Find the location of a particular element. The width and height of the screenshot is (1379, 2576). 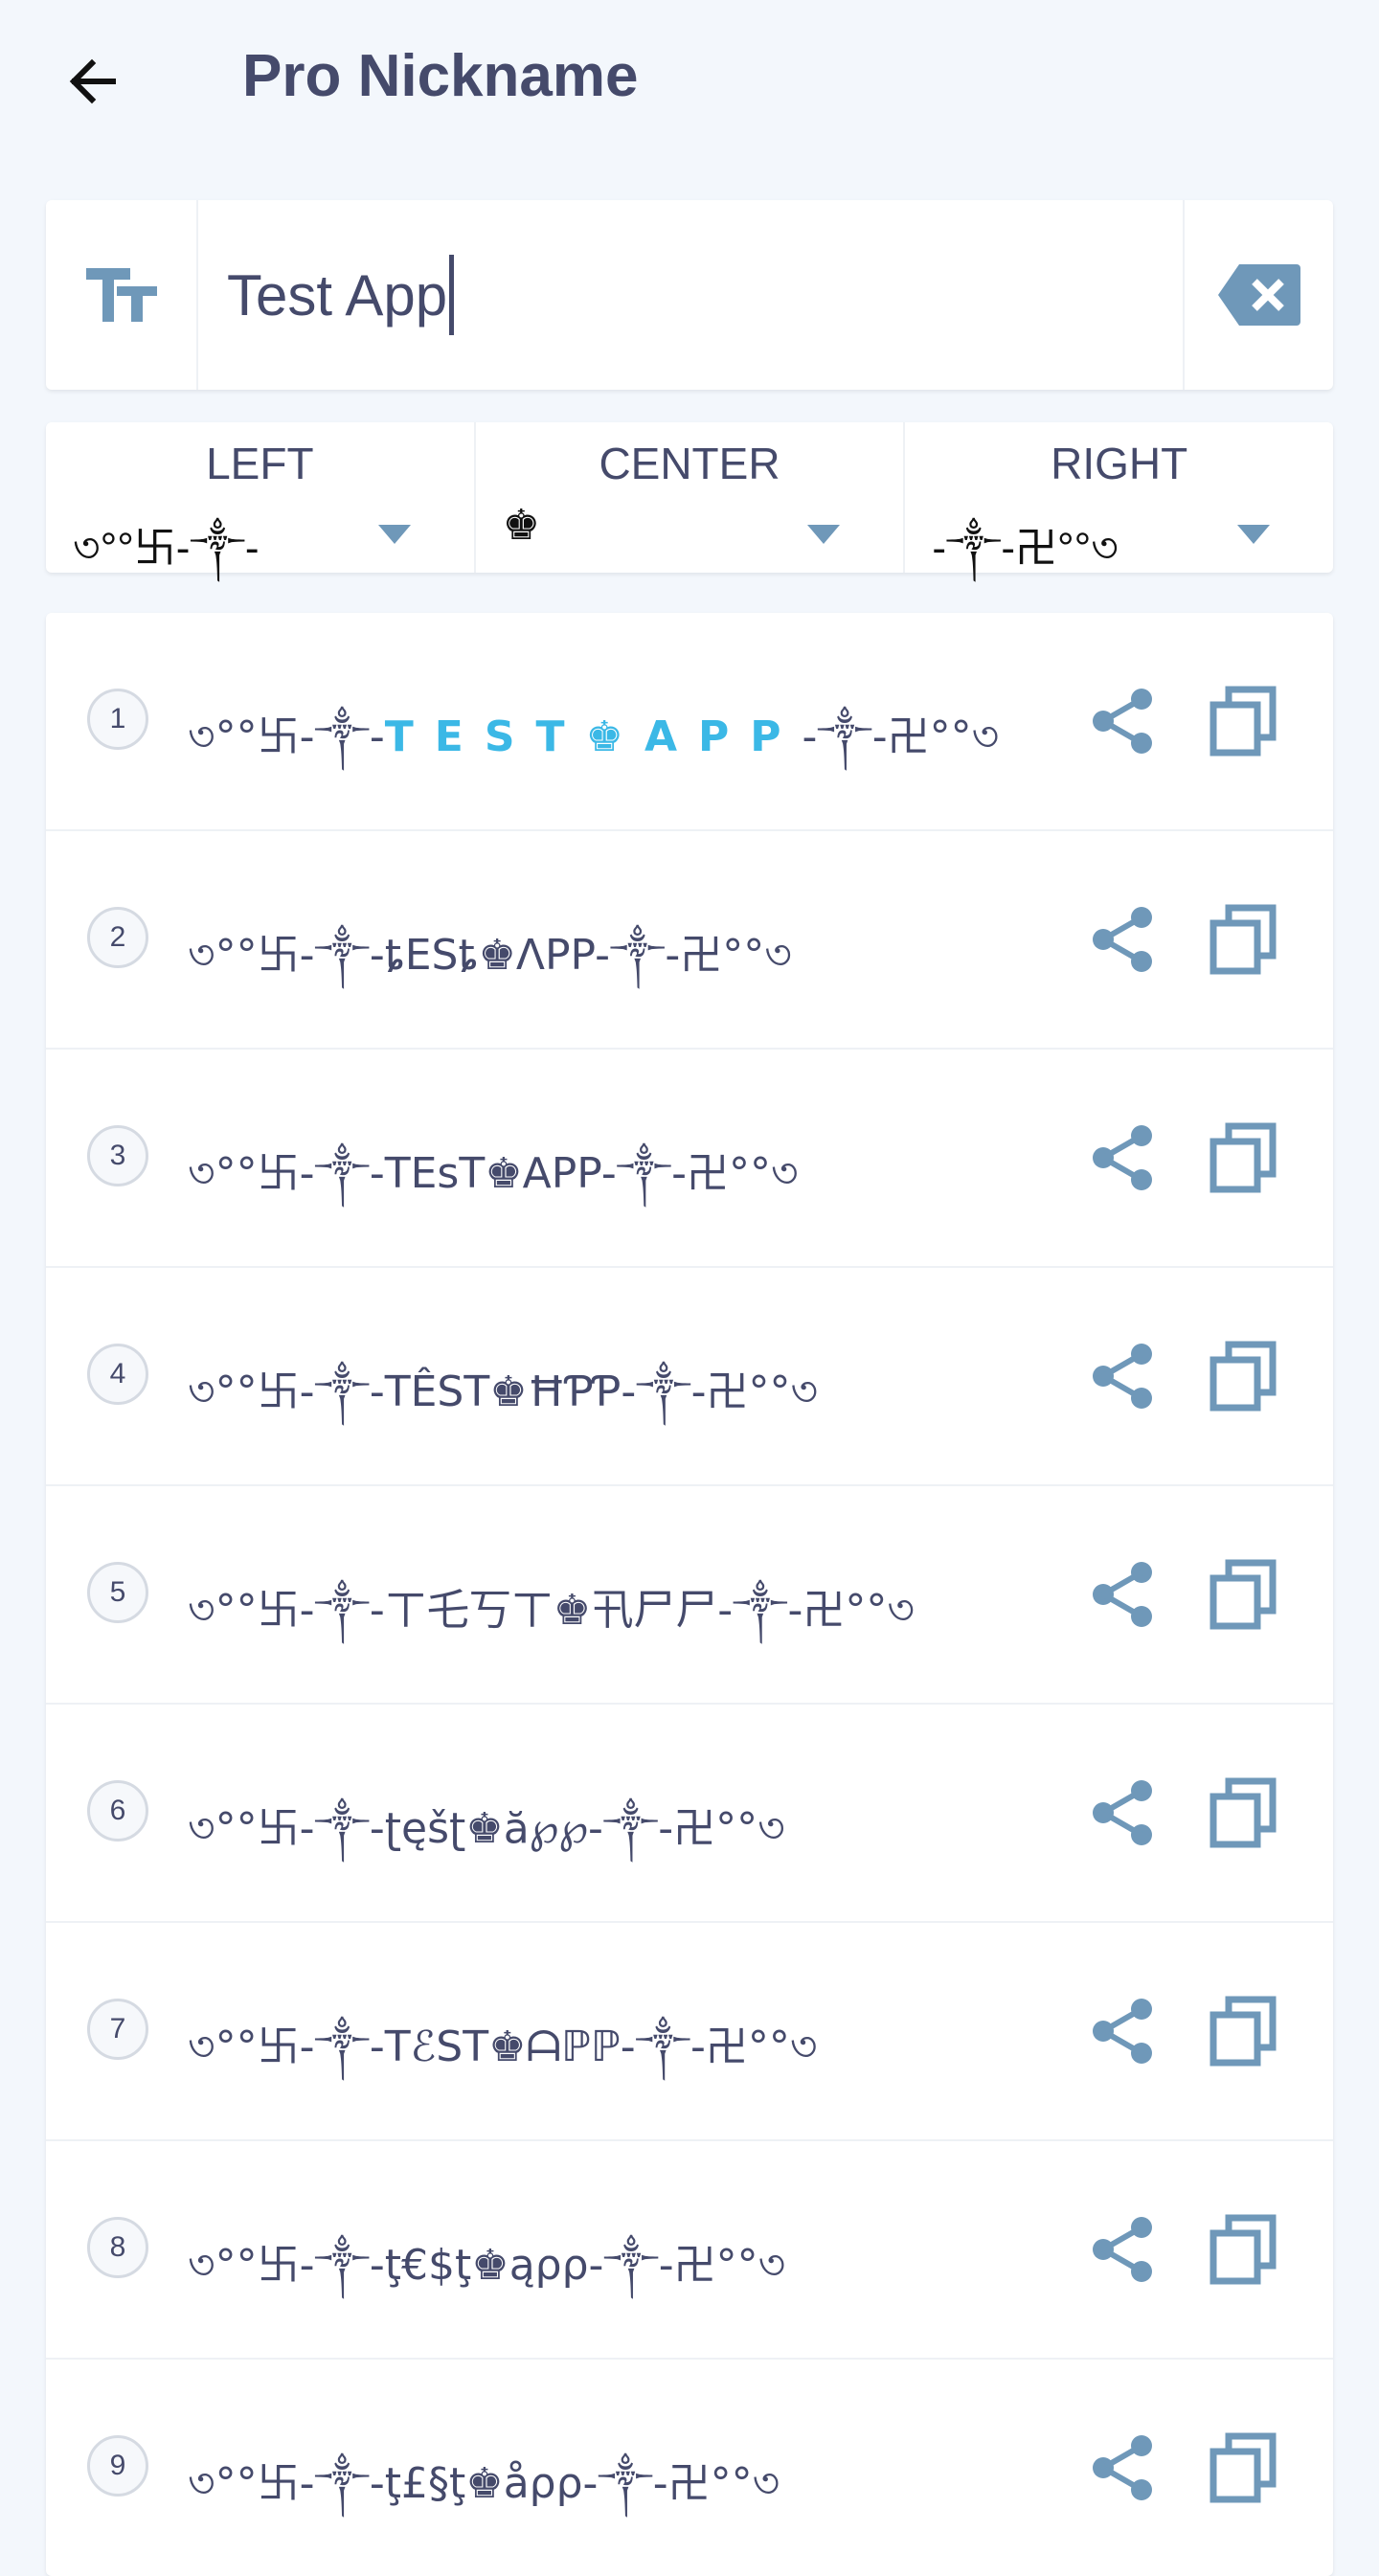

nickname-row: 4 ৩°°卐-༒-TÊST♚ĦƤƤ-༒-卍°°৩ is located at coordinates (689, 1377).